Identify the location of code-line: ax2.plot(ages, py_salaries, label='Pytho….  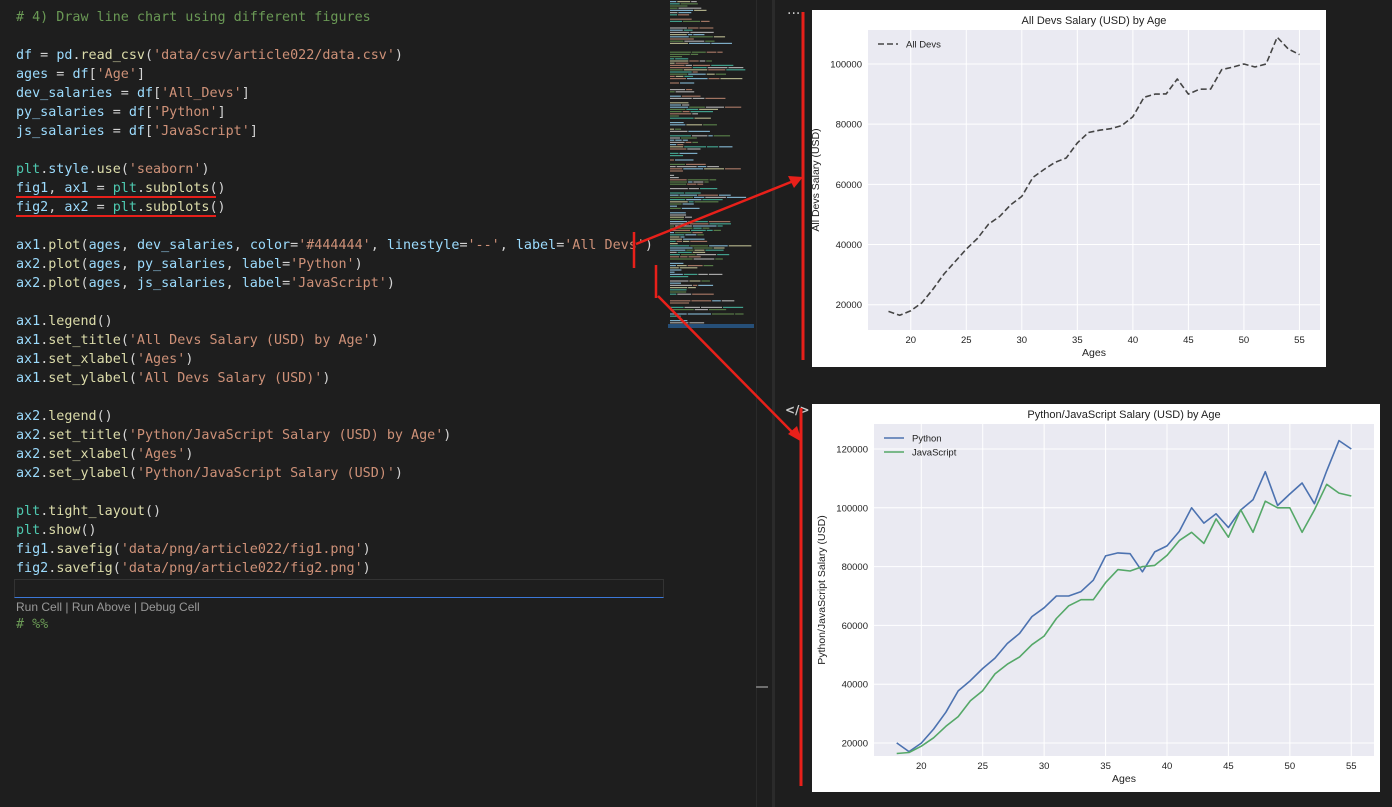
(189, 264).